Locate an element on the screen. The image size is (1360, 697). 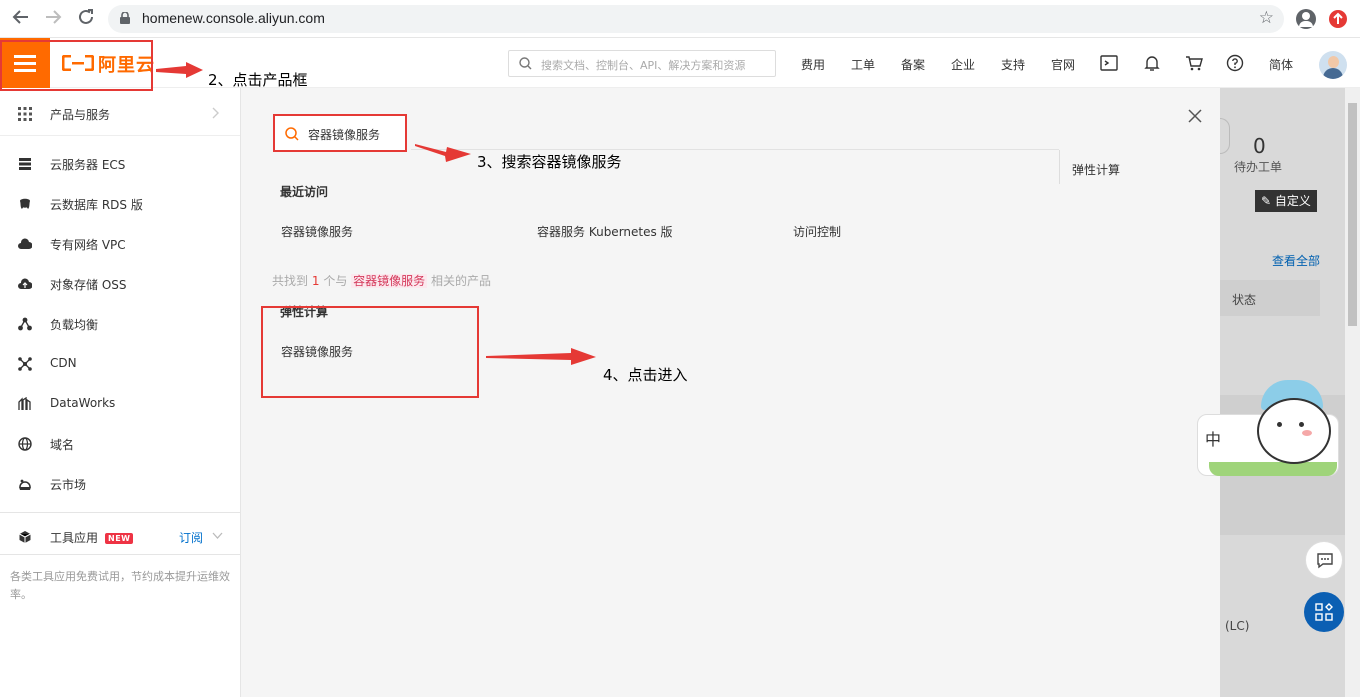
annotation-step2: 2、点击产品框 is located at coordinates (258, 80).